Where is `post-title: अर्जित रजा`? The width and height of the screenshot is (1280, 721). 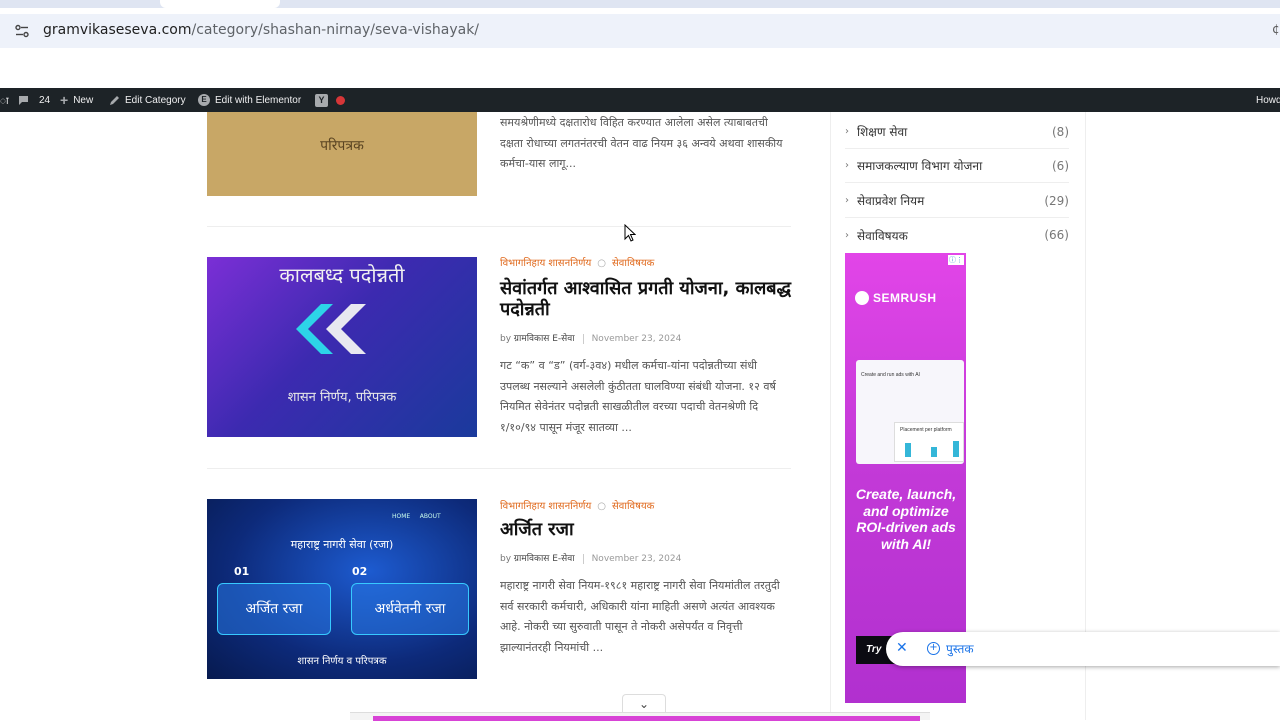 post-title: अर्जित रजा is located at coordinates (650, 529).